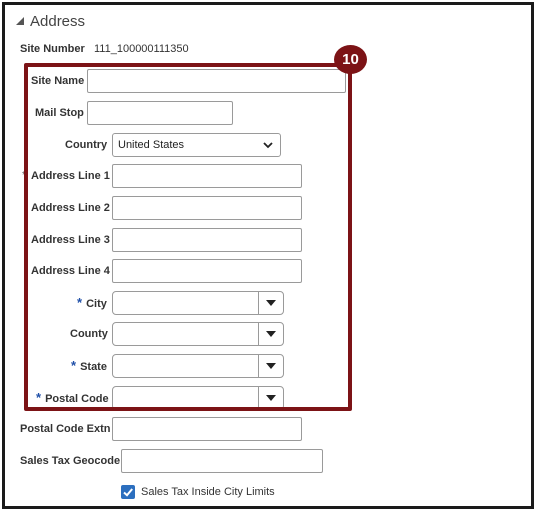 The width and height of the screenshot is (534, 509). Describe the element at coordinates (222, 461) in the screenshot. I see `sales-tax-geocode-input` at that location.